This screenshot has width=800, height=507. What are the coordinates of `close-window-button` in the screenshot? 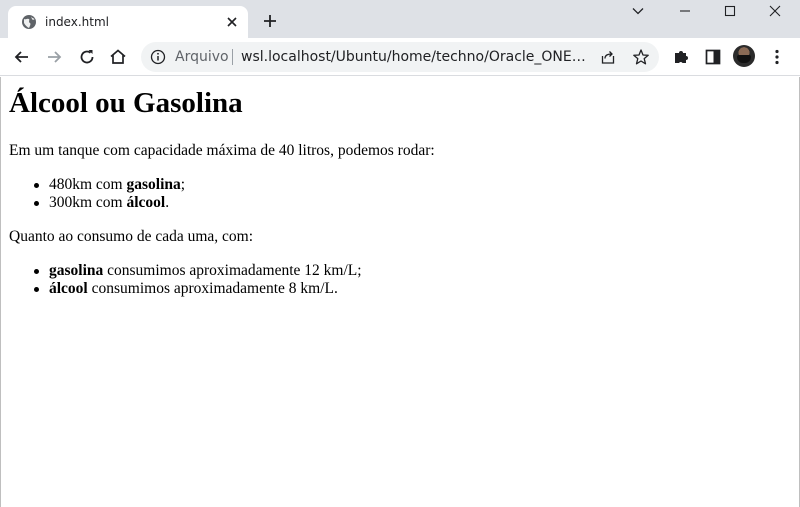 It's located at (775, 15).